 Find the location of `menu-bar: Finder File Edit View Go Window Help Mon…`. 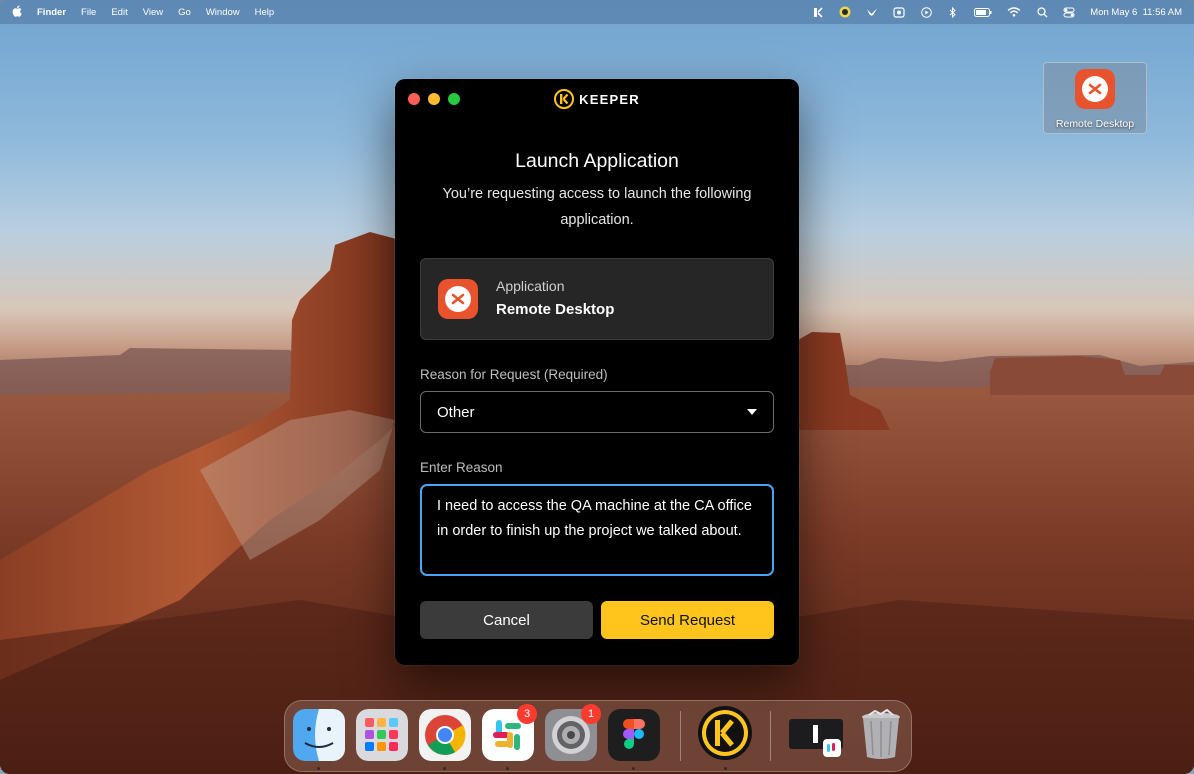

menu-bar: Finder File Edit View Go Window Help Mon… is located at coordinates (597, 12).